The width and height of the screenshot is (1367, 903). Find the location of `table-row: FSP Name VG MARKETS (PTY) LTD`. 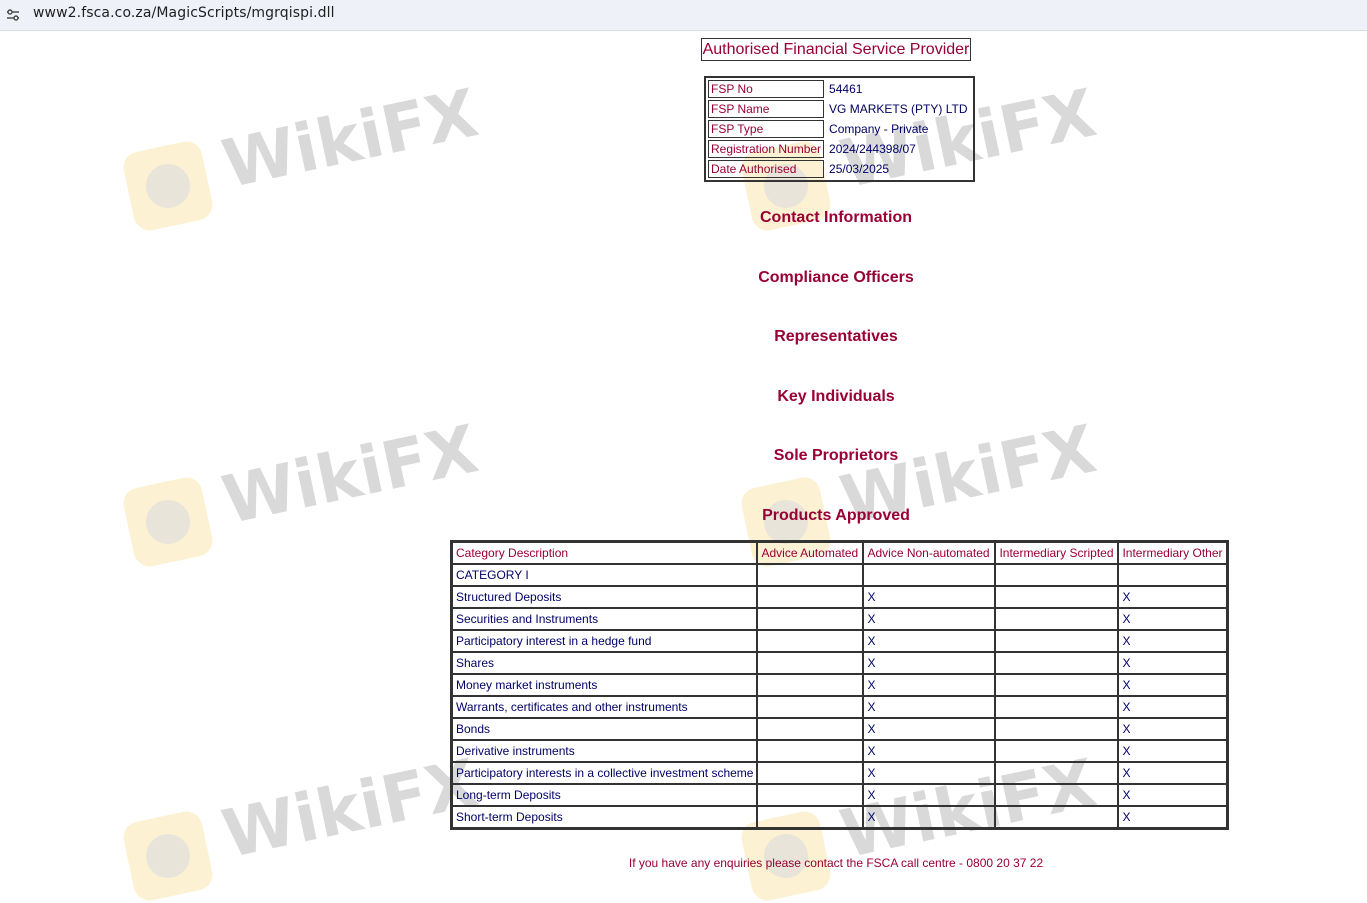

table-row: FSP Name VG MARKETS (PTY) LTD is located at coordinates (839, 109).